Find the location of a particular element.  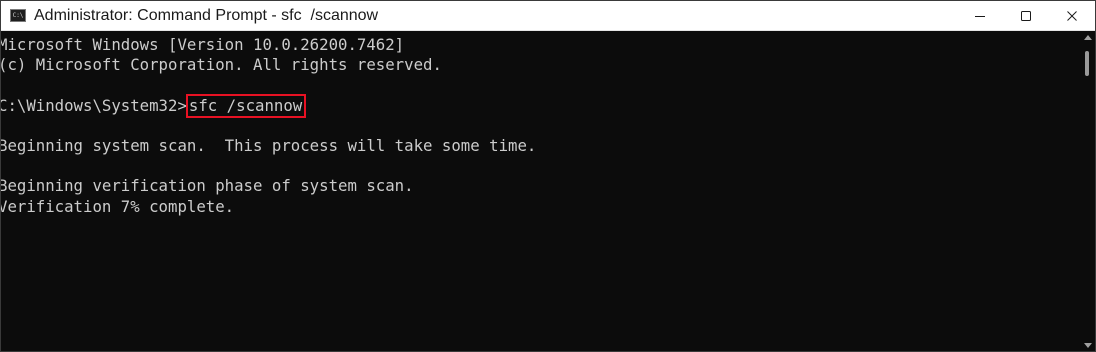

scroll-down-arrow-icon is located at coordinates (1088, 345).